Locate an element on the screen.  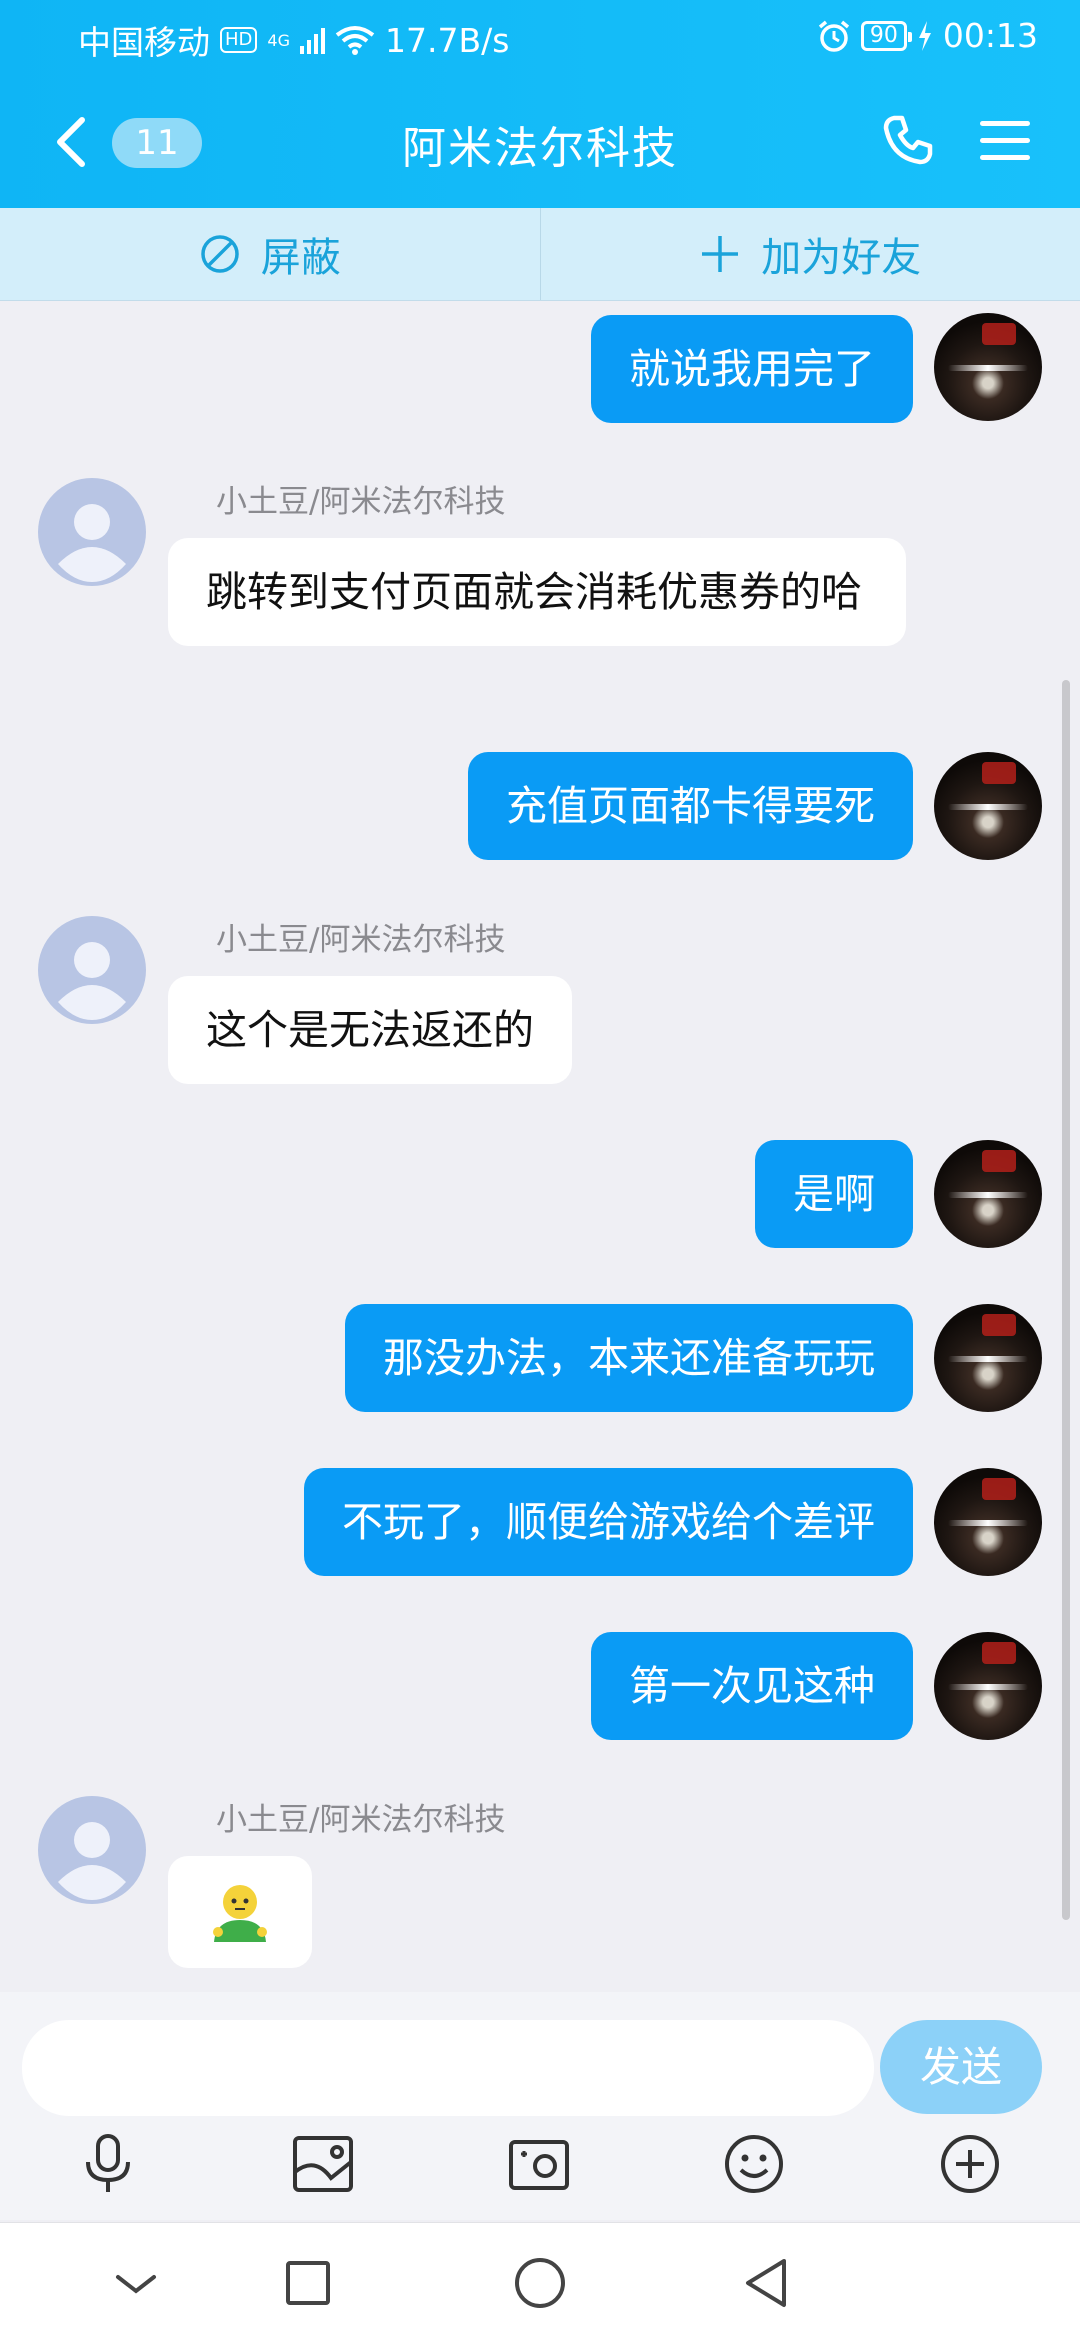
clock: 00:13 is located at coordinates (990, 35).